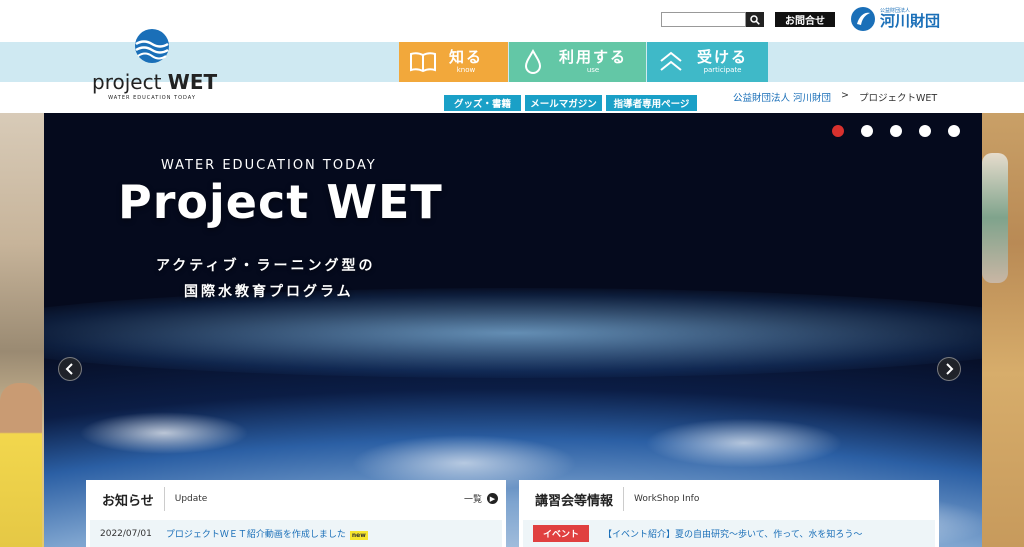 The height and width of the screenshot is (547, 1024). I want to click on wave-globe-icon, so click(152, 46).